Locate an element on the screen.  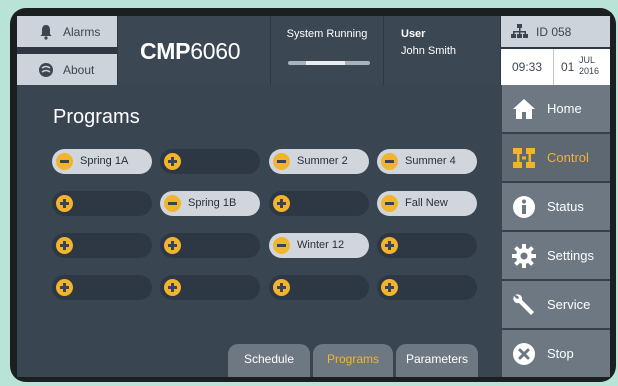
about-button: About is located at coordinates (67, 69).